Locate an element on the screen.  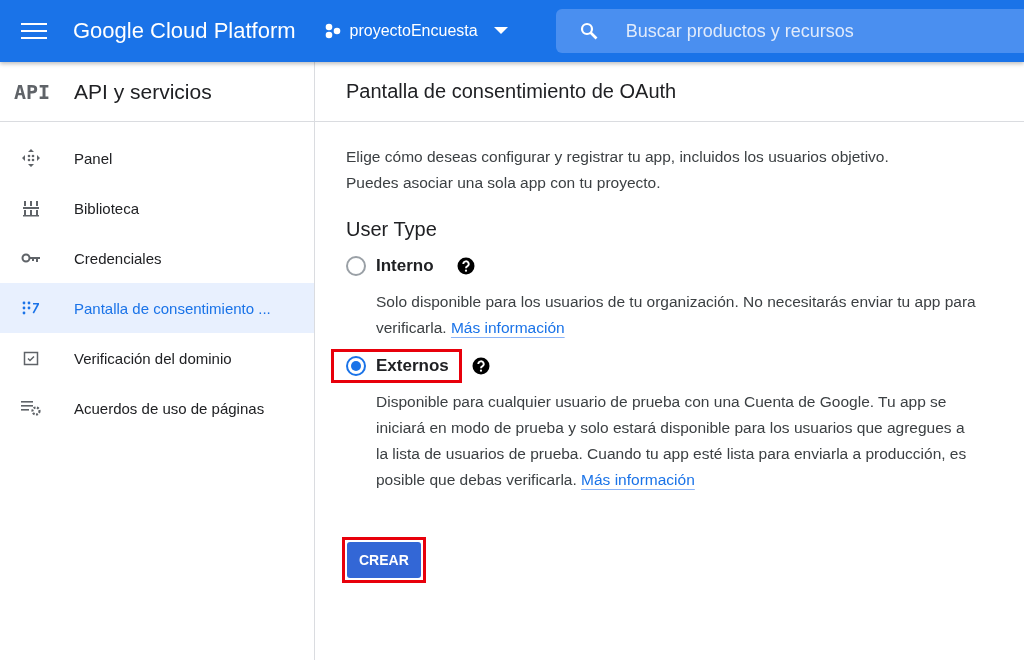
sidebar-item: Panel is located at coordinates (157, 158).